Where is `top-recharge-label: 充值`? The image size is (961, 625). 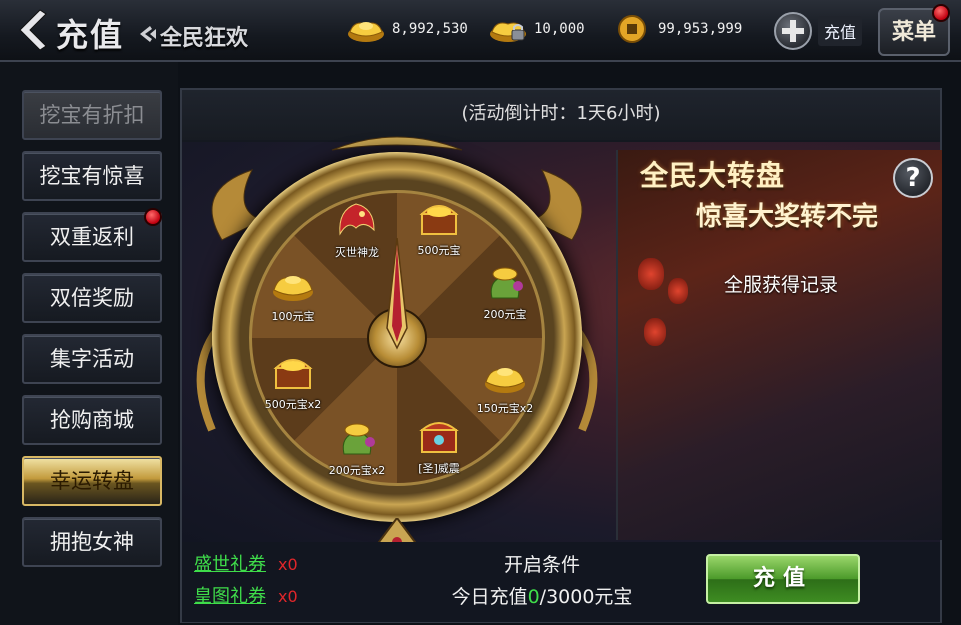 top-recharge-label: 充值 is located at coordinates (840, 31).